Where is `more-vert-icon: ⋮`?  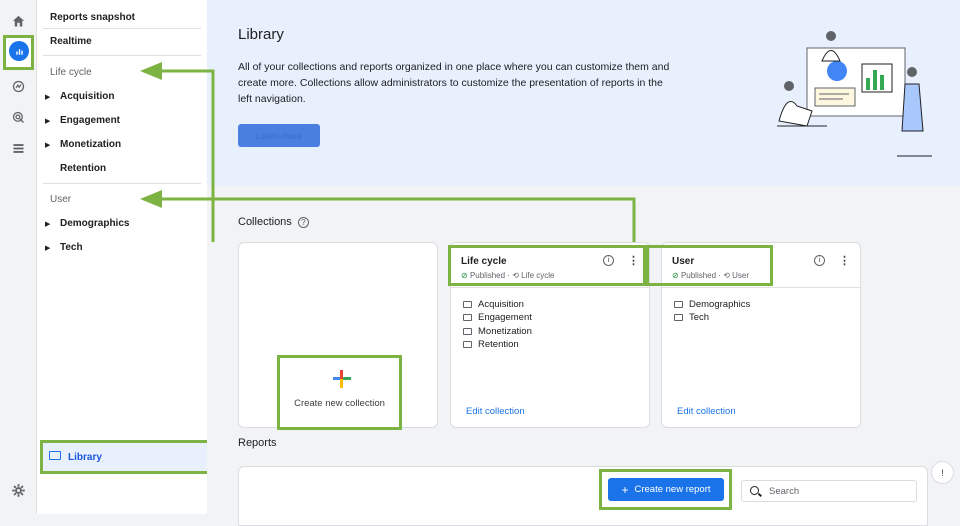 more-vert-icon: ⋮ is located at coordinates (844, 260).